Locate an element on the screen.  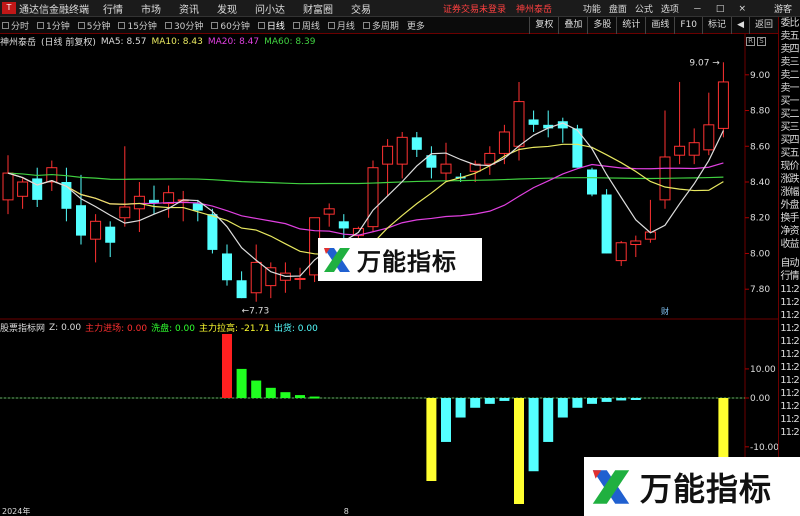
sidebar-item-9: 买四 is located at coordinates (789, 140).